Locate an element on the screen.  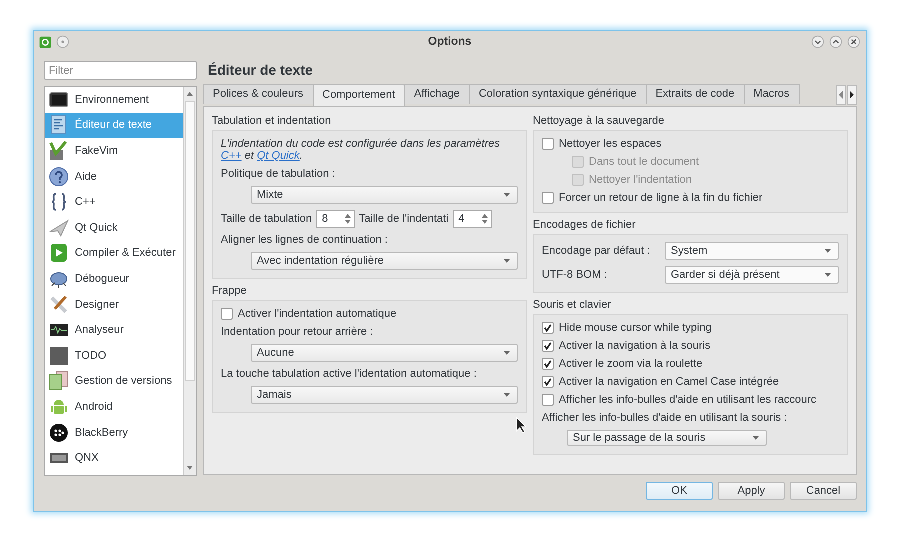
dropdown: Mixte is located at coordinates (384, 195).